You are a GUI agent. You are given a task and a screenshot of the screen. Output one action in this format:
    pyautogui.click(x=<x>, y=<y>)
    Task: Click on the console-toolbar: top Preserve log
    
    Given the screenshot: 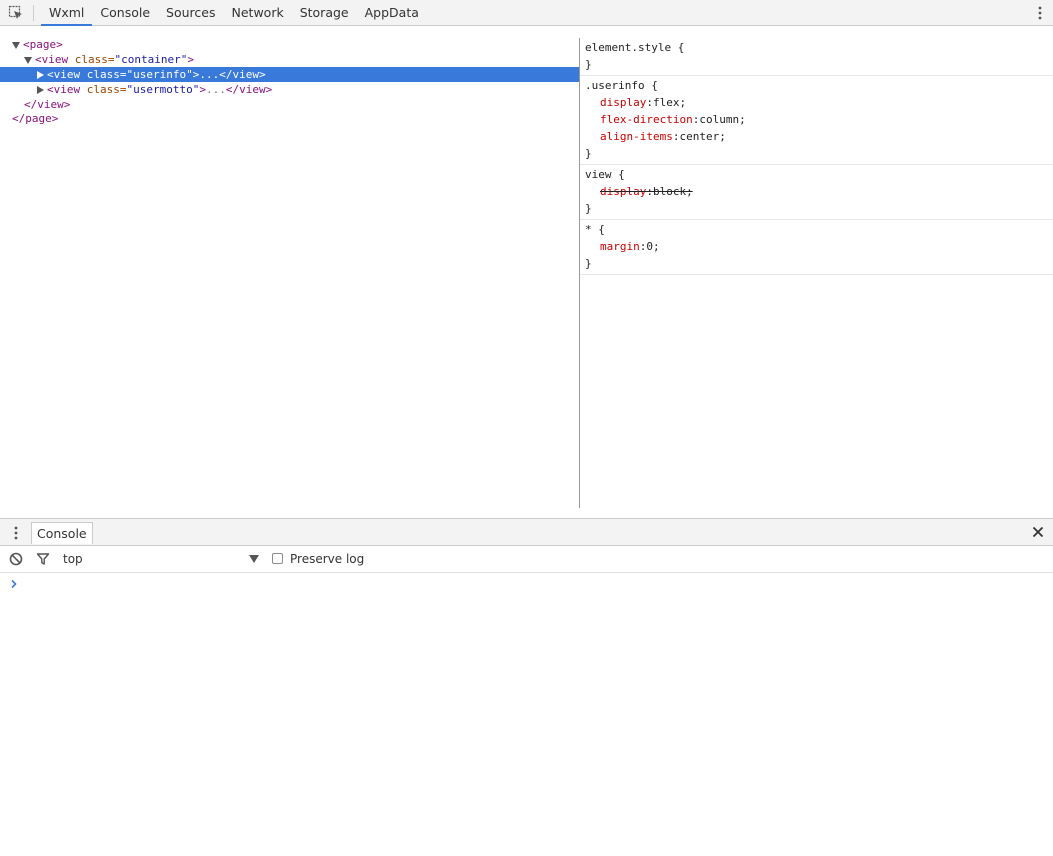 What is the action you would take?
    pyautogui.click(x=526, y=559)
    